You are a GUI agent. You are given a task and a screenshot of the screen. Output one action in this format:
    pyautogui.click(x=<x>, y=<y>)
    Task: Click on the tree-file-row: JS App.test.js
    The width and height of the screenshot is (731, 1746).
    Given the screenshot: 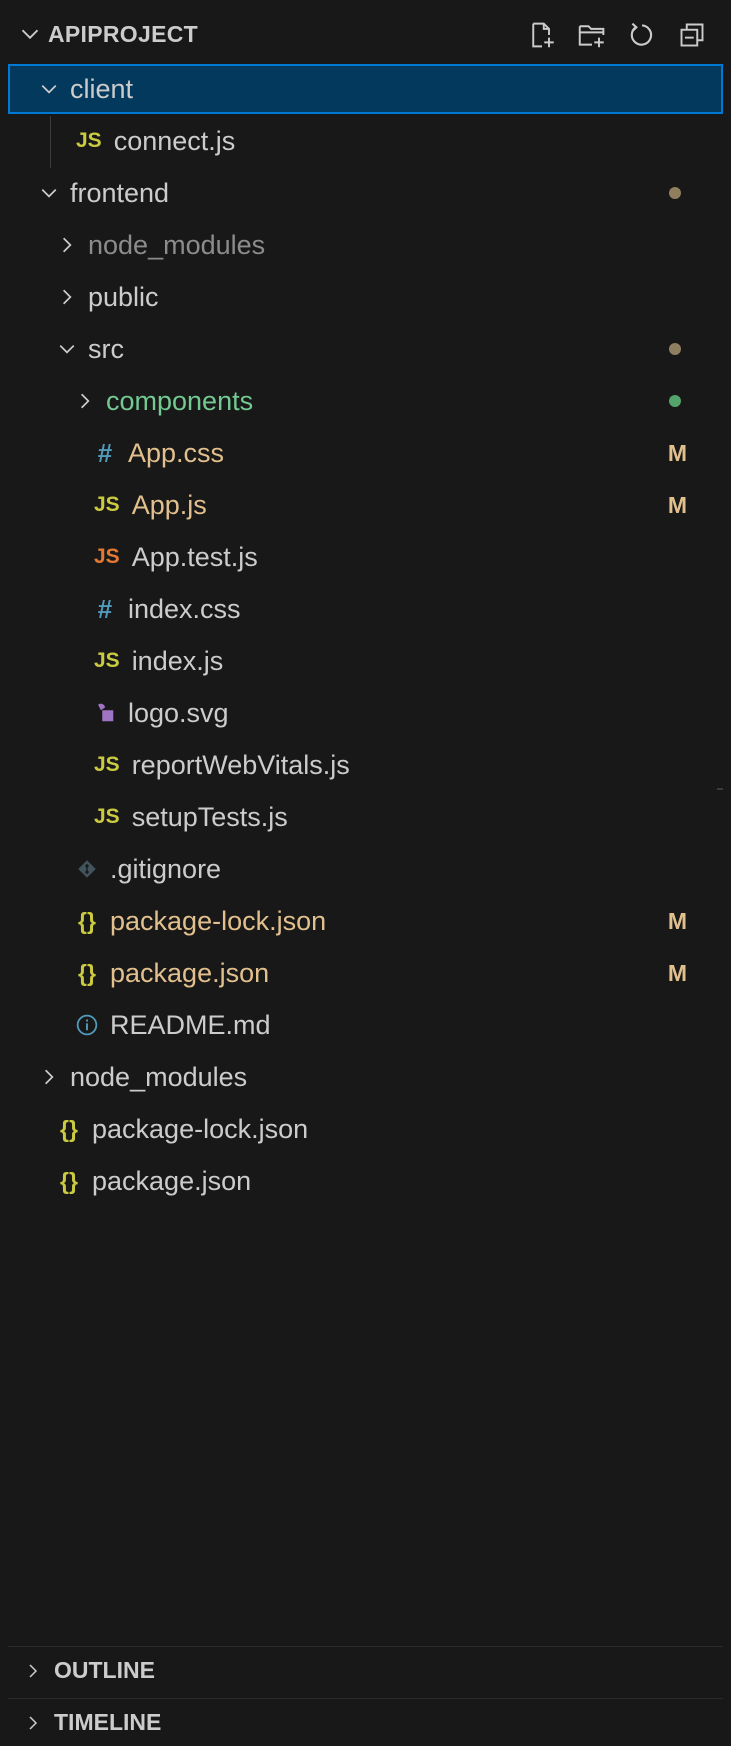 What is the action you would take?
    pyautogui.click(x=365, y=557)
    